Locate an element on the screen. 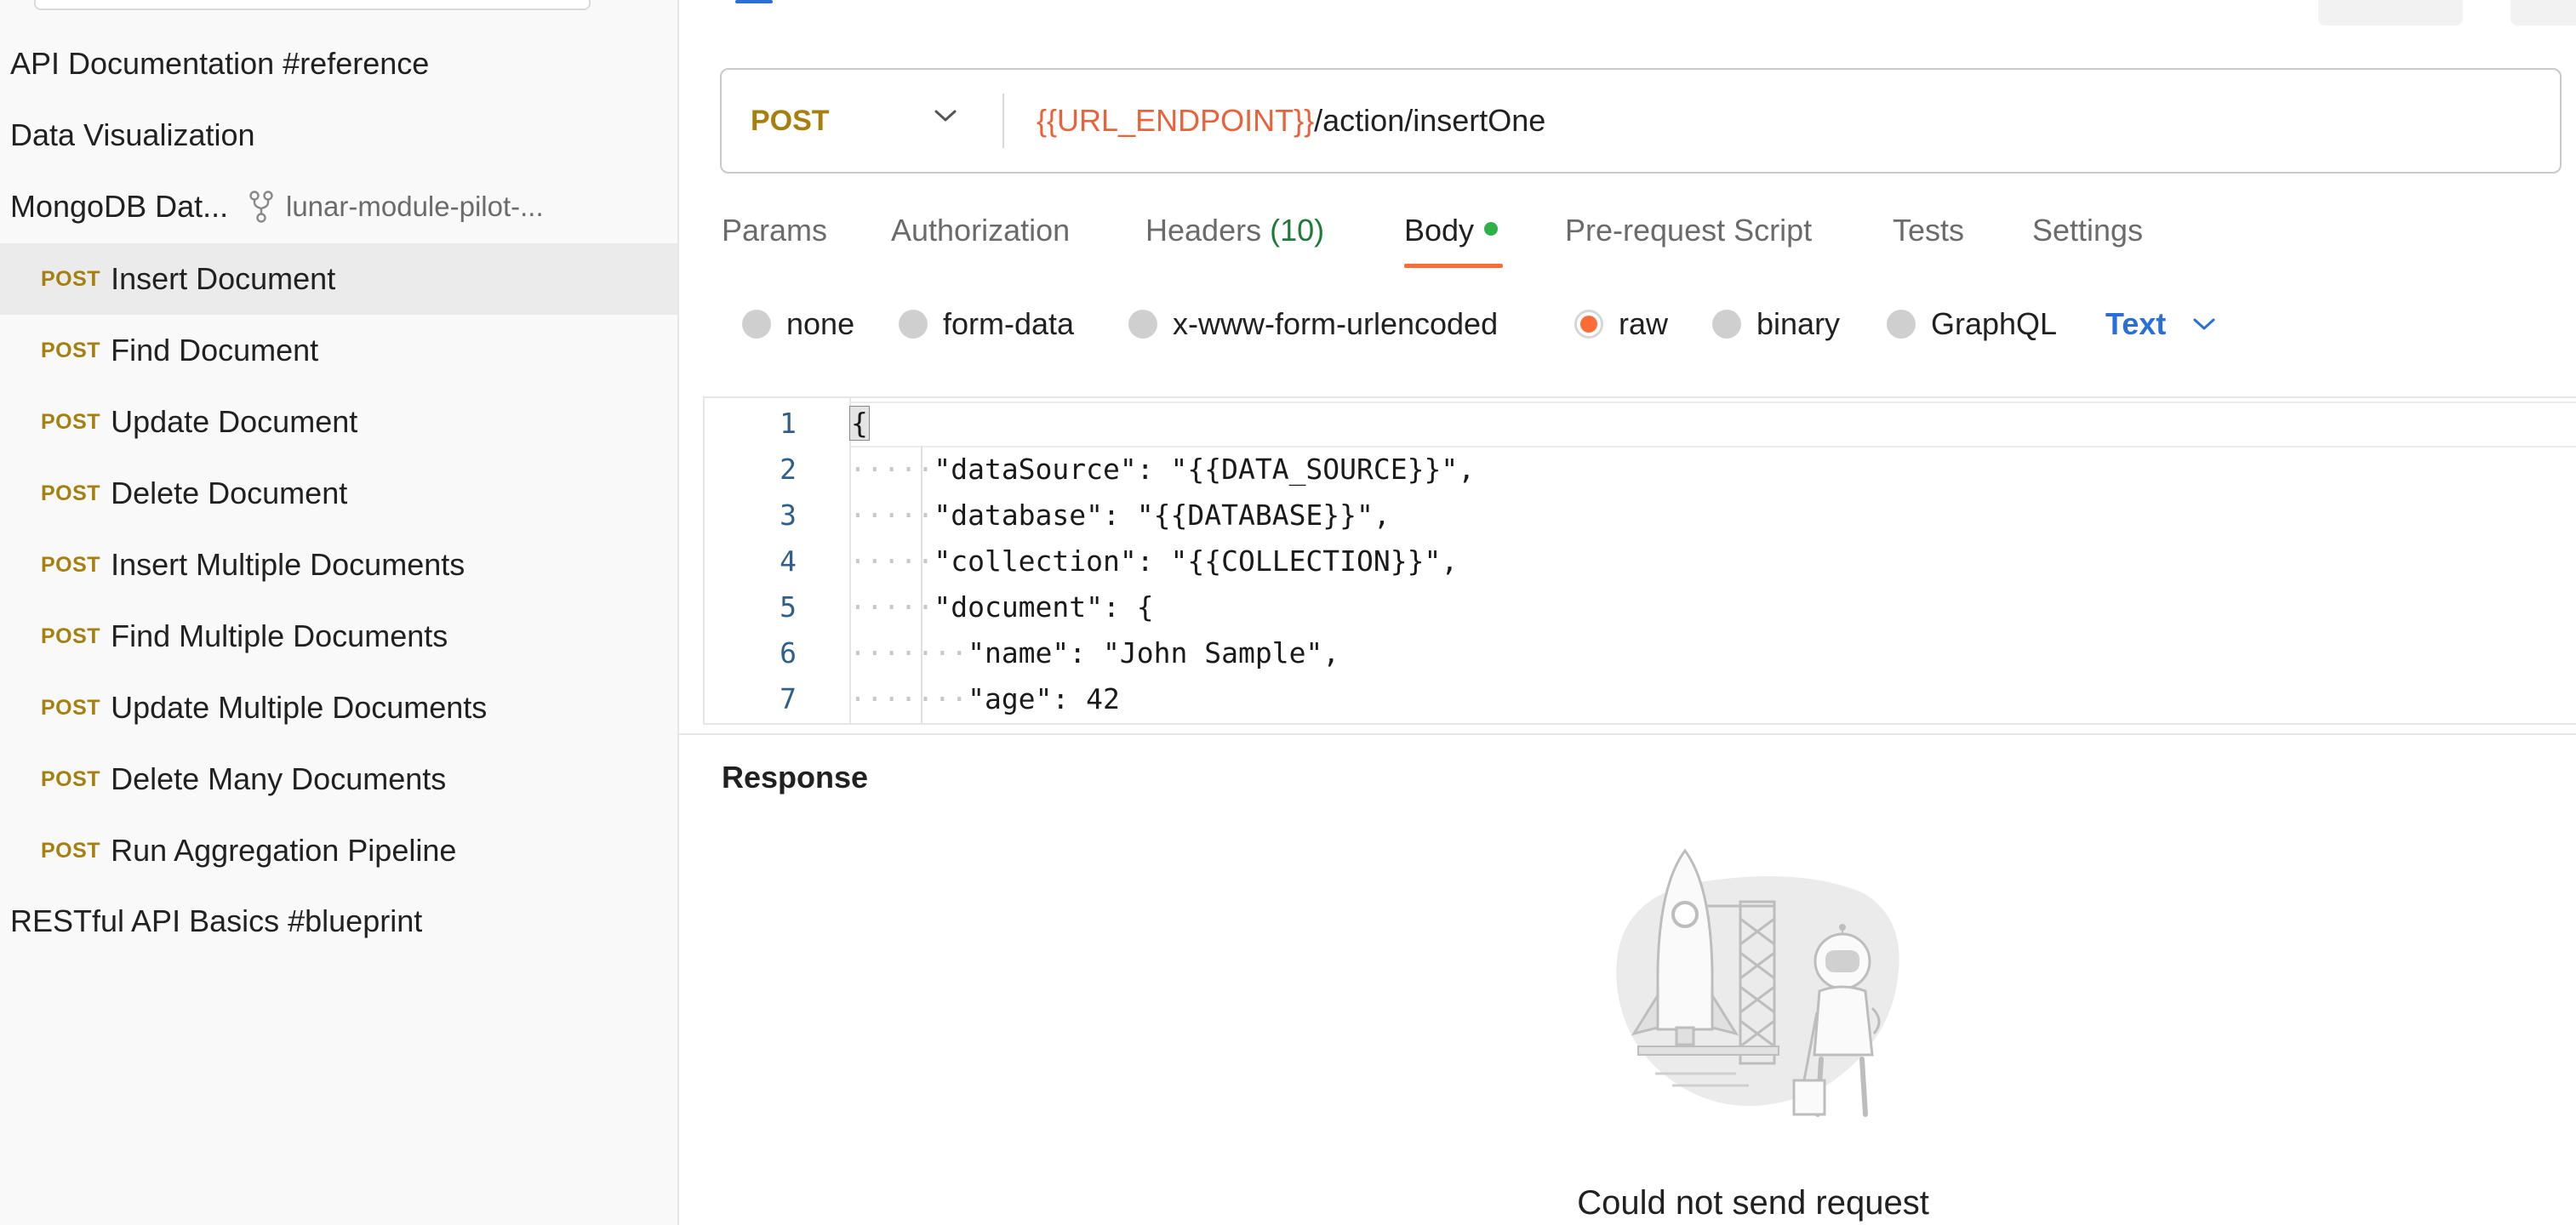 The image size is (2576, 1225). code-line: ·····"document": { is located at coordinates (1001, 607).